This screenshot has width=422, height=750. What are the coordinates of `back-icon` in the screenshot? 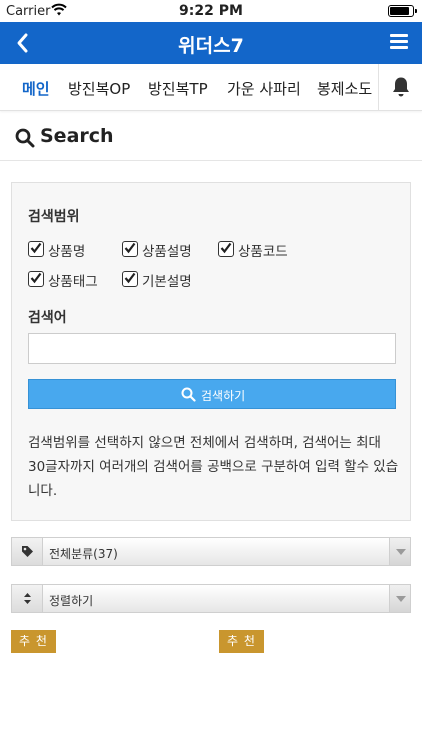 It's located at (24, 43).